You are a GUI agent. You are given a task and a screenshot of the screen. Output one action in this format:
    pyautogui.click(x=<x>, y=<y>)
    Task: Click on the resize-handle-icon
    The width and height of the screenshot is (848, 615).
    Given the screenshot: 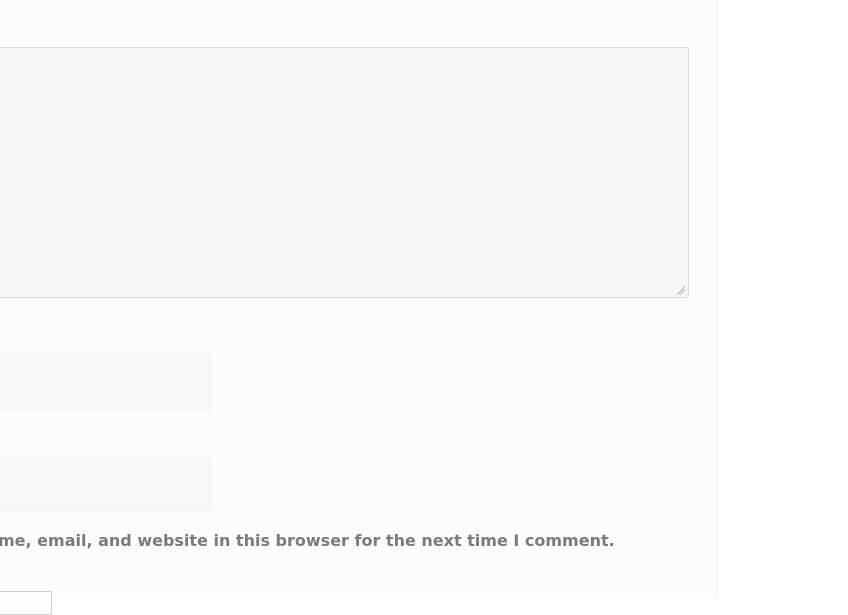 What is the action you would take?
    pyautogui.click(x=680, y=290)
    